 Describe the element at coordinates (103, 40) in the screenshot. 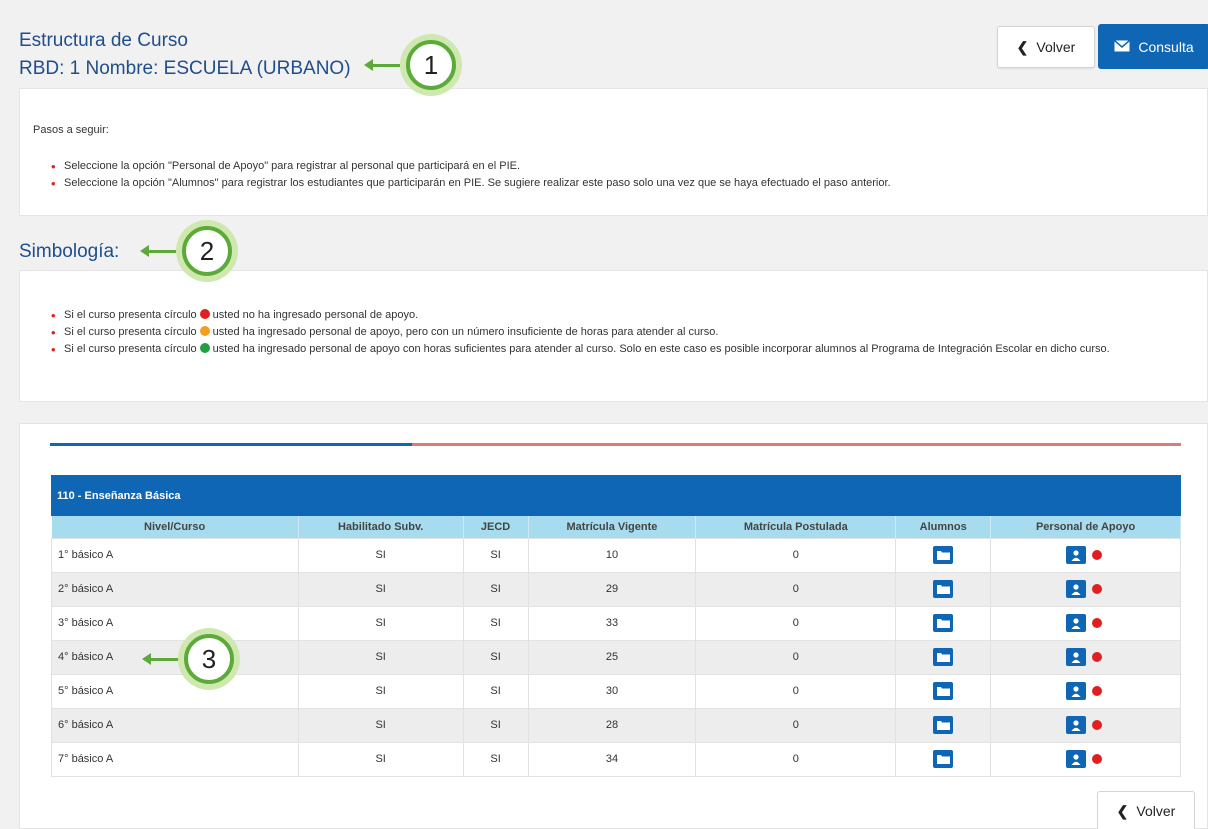

I see `page-title: Estructura de Curso` at that location.